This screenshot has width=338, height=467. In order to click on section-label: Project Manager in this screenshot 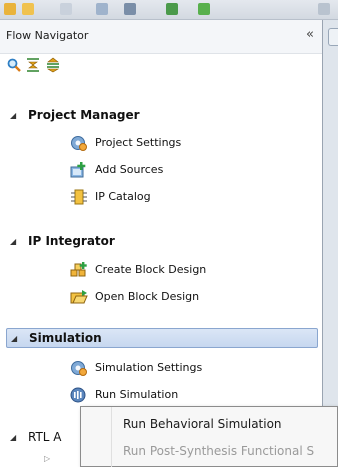, I will do `click(84, 115)`.